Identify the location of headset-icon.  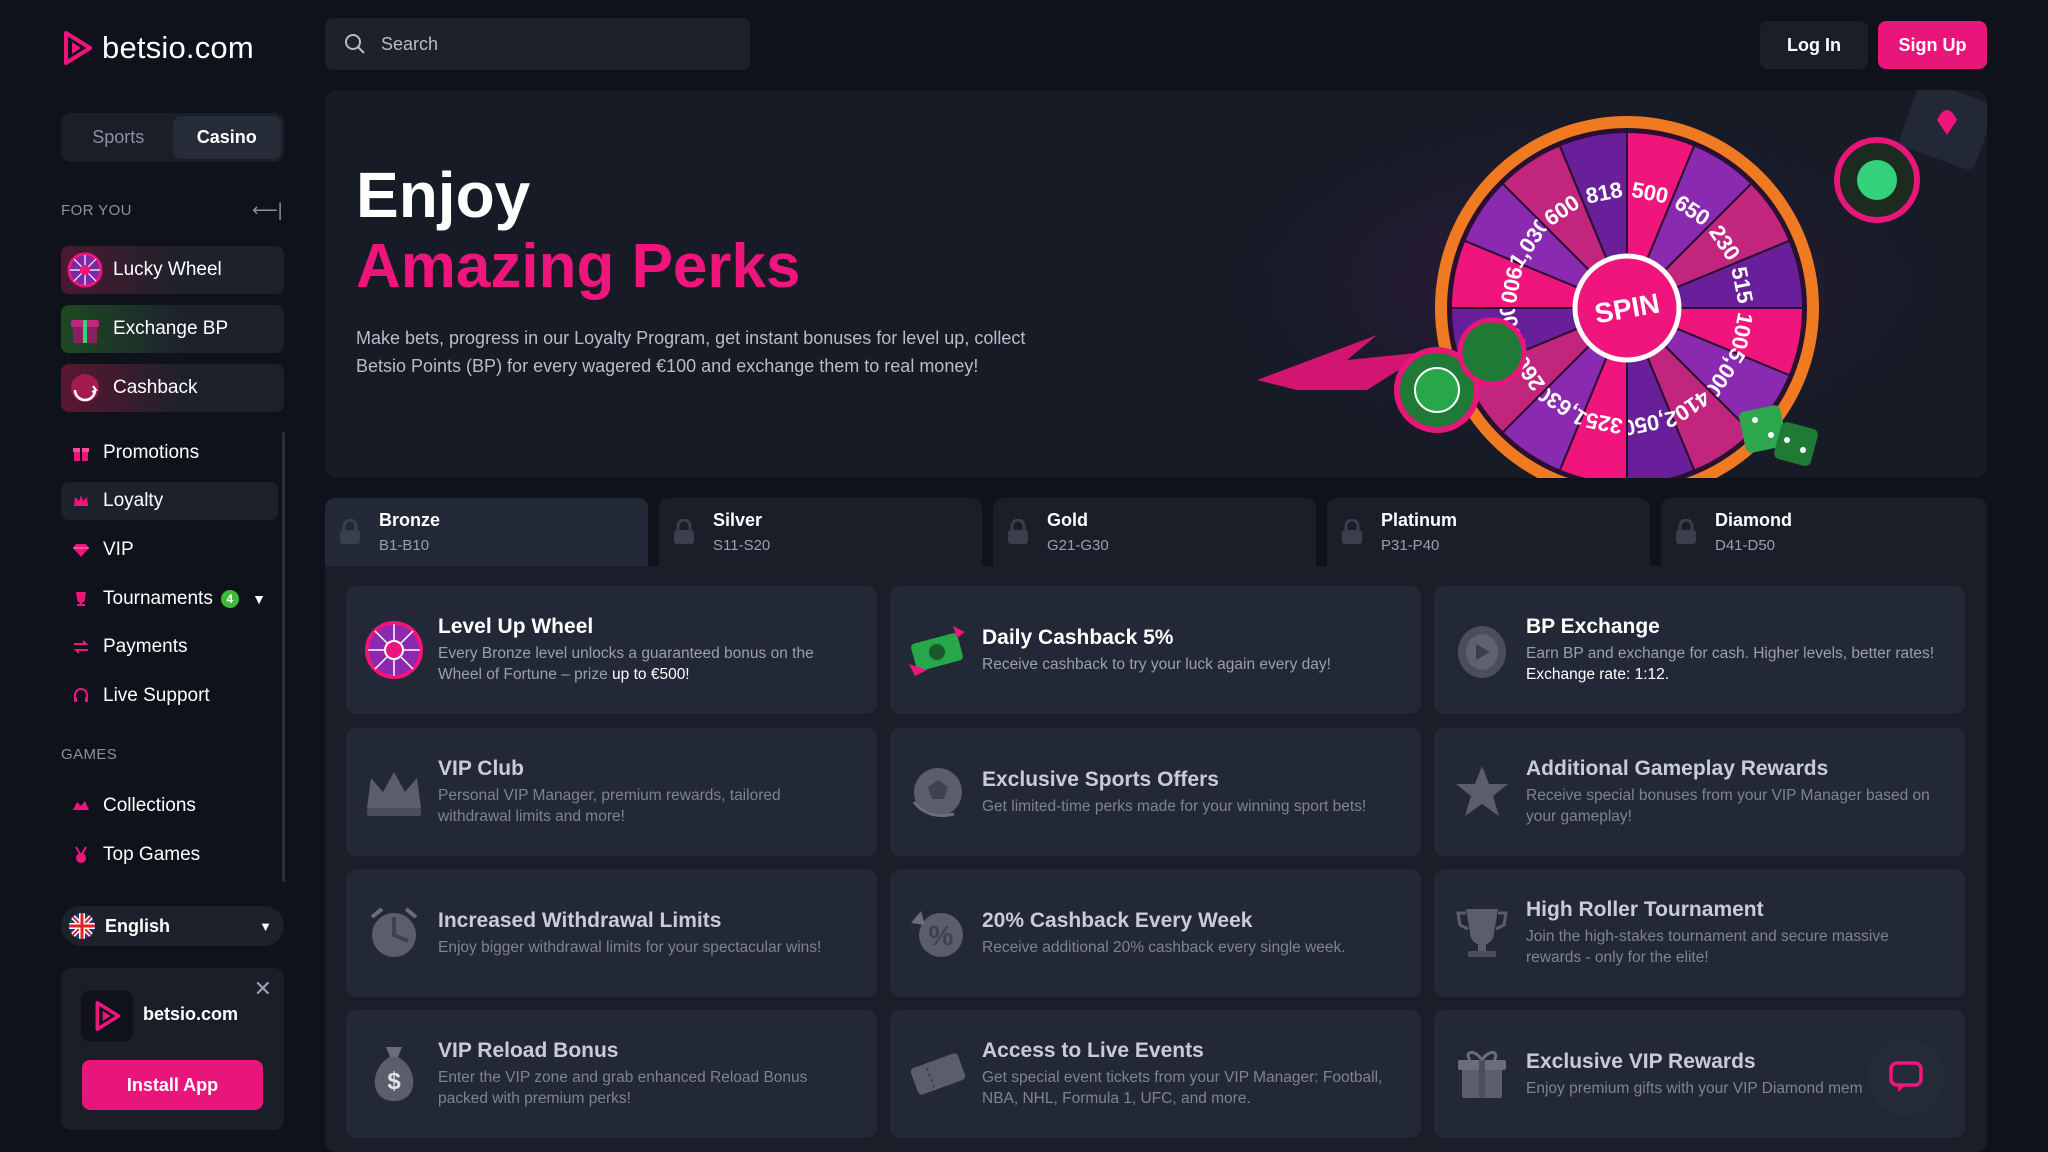
(81, 696).